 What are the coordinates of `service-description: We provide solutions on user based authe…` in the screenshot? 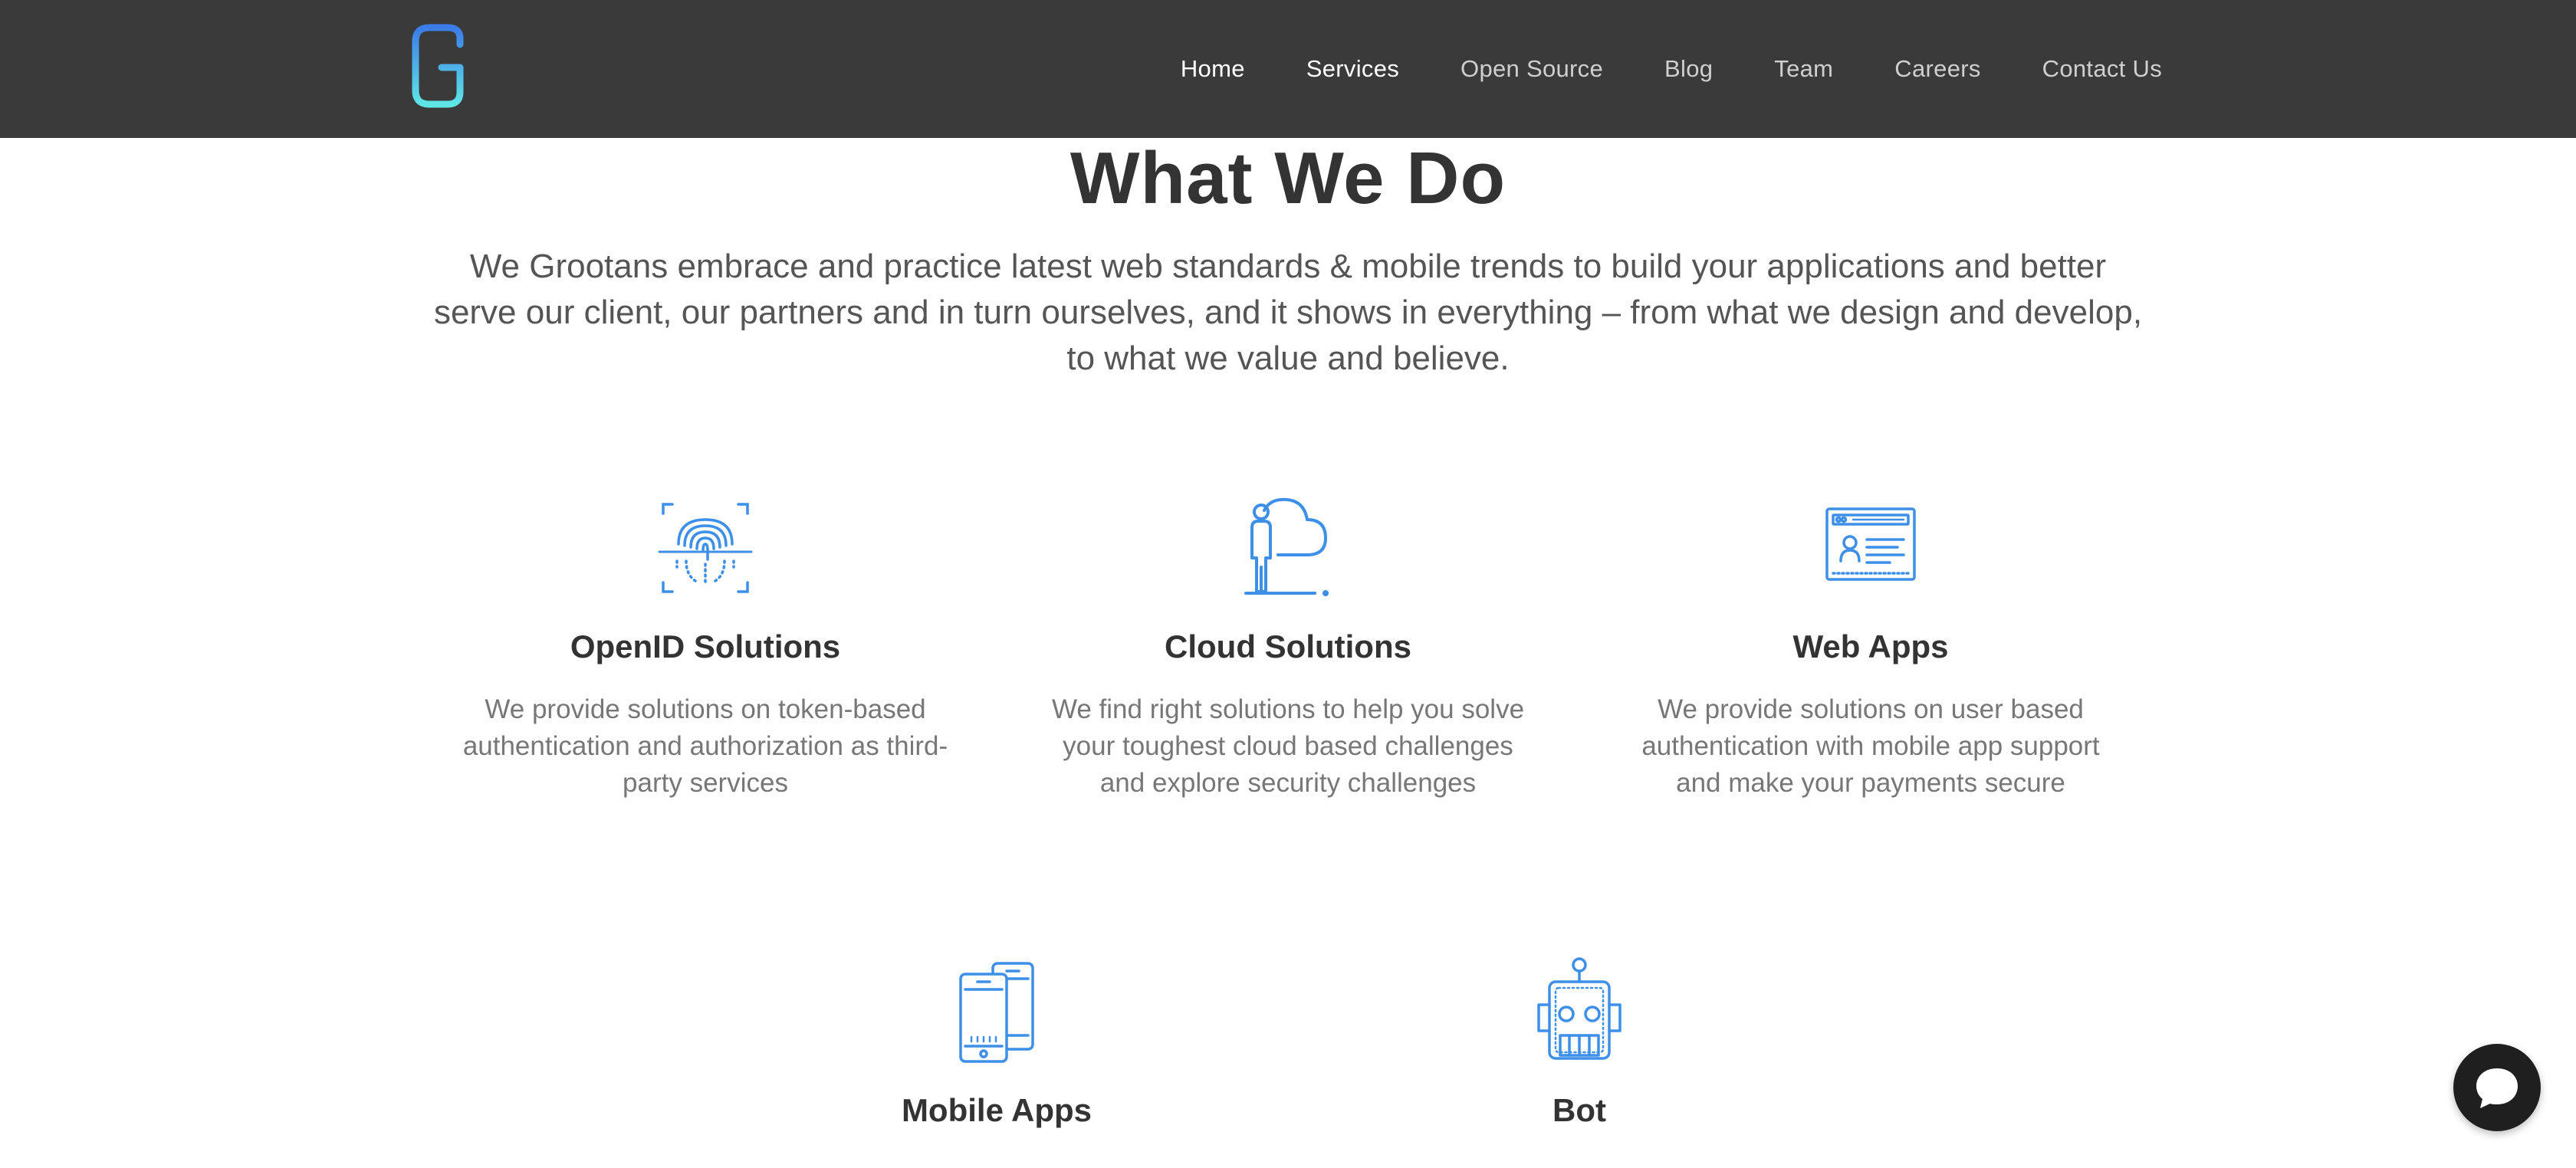 It's located at (1870, 746).